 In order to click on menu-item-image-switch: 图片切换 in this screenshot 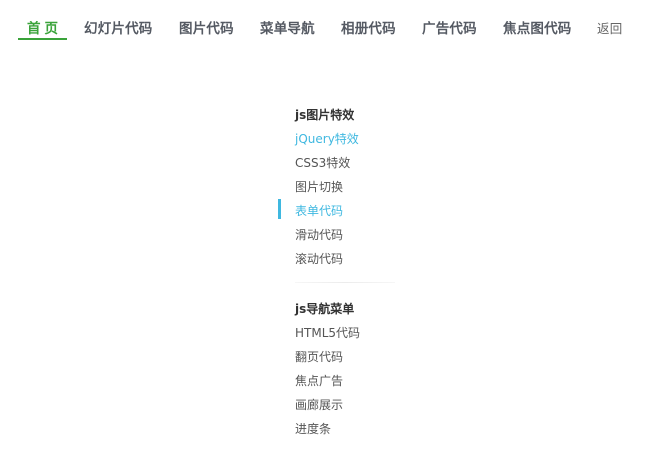, I will do `click(319, 186)`.